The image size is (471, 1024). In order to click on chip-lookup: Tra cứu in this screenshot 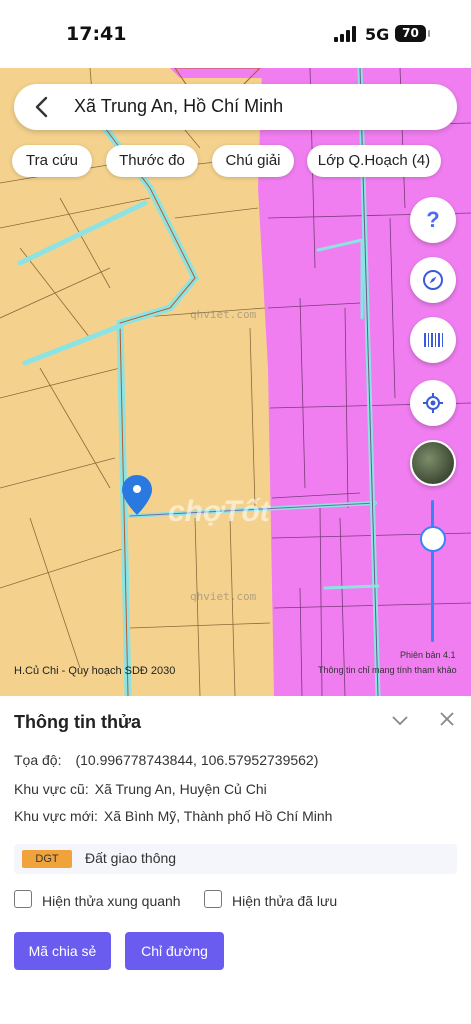, I will do `click(52, 161)`.